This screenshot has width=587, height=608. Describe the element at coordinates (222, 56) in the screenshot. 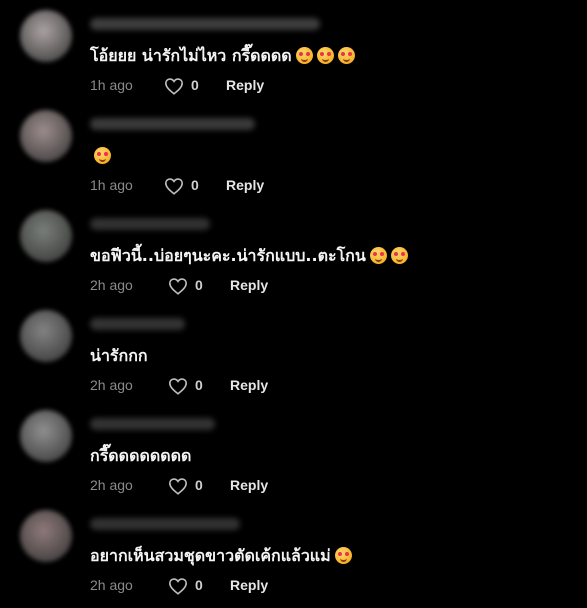

I see `comment-text: โอ้ยยย น่ารักไม่ไหว กรี๊ดดดด` at that location.